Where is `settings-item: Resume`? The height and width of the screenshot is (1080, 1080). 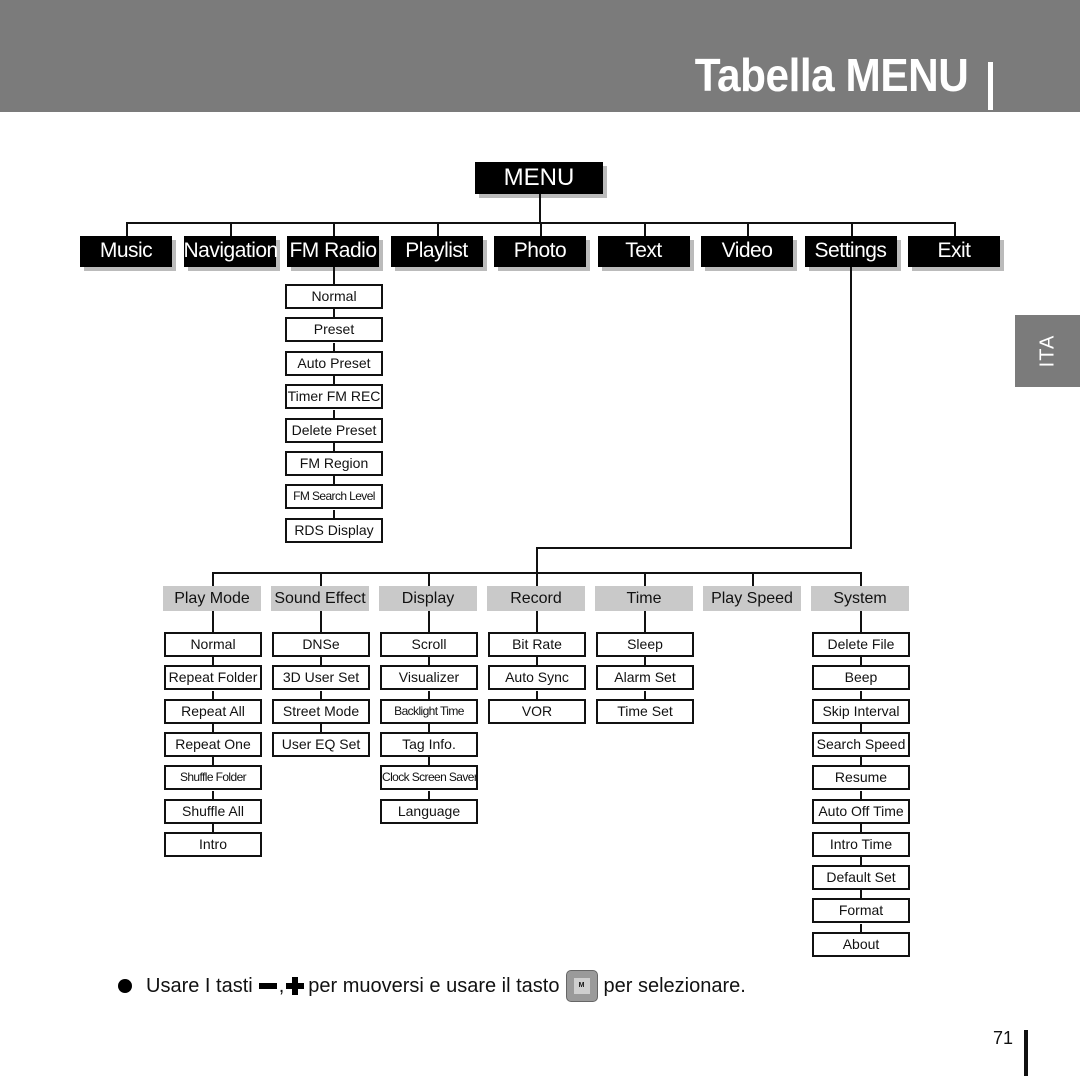
settings-item: Resume is located at coordinates (861, 778).